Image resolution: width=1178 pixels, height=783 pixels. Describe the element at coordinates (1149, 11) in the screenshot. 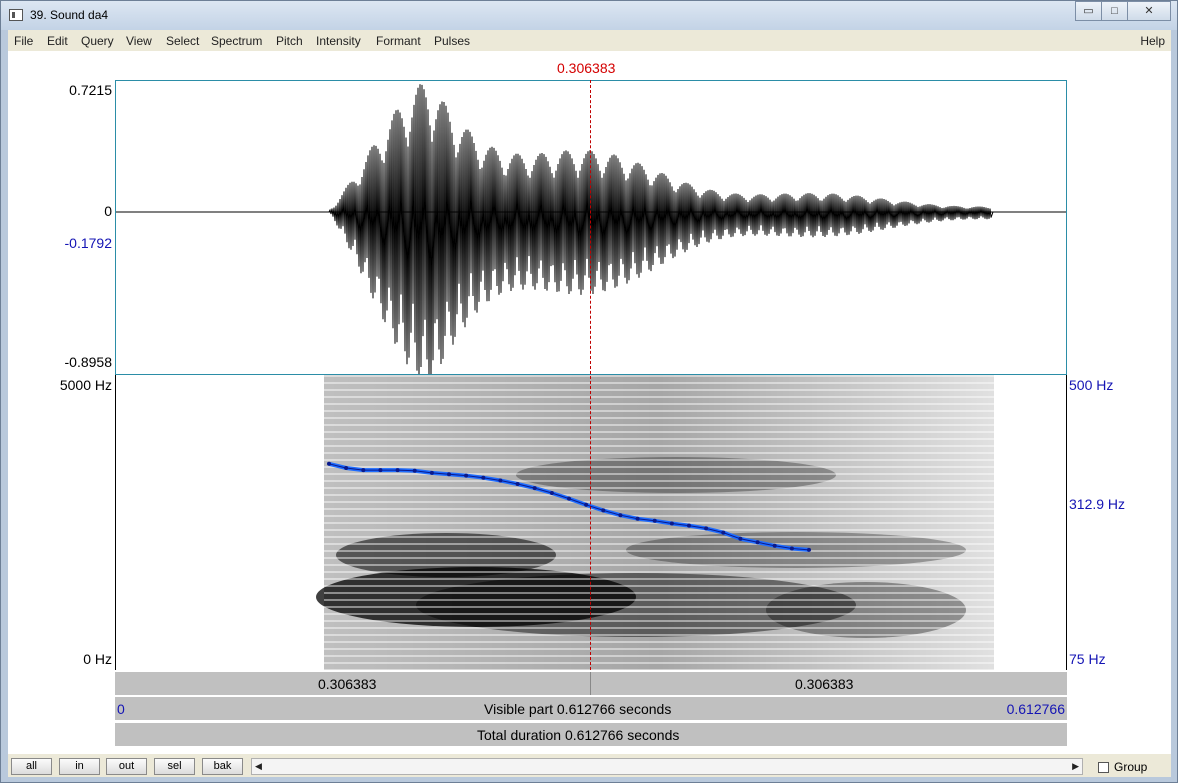

I see `close-button: ✕` at that location.